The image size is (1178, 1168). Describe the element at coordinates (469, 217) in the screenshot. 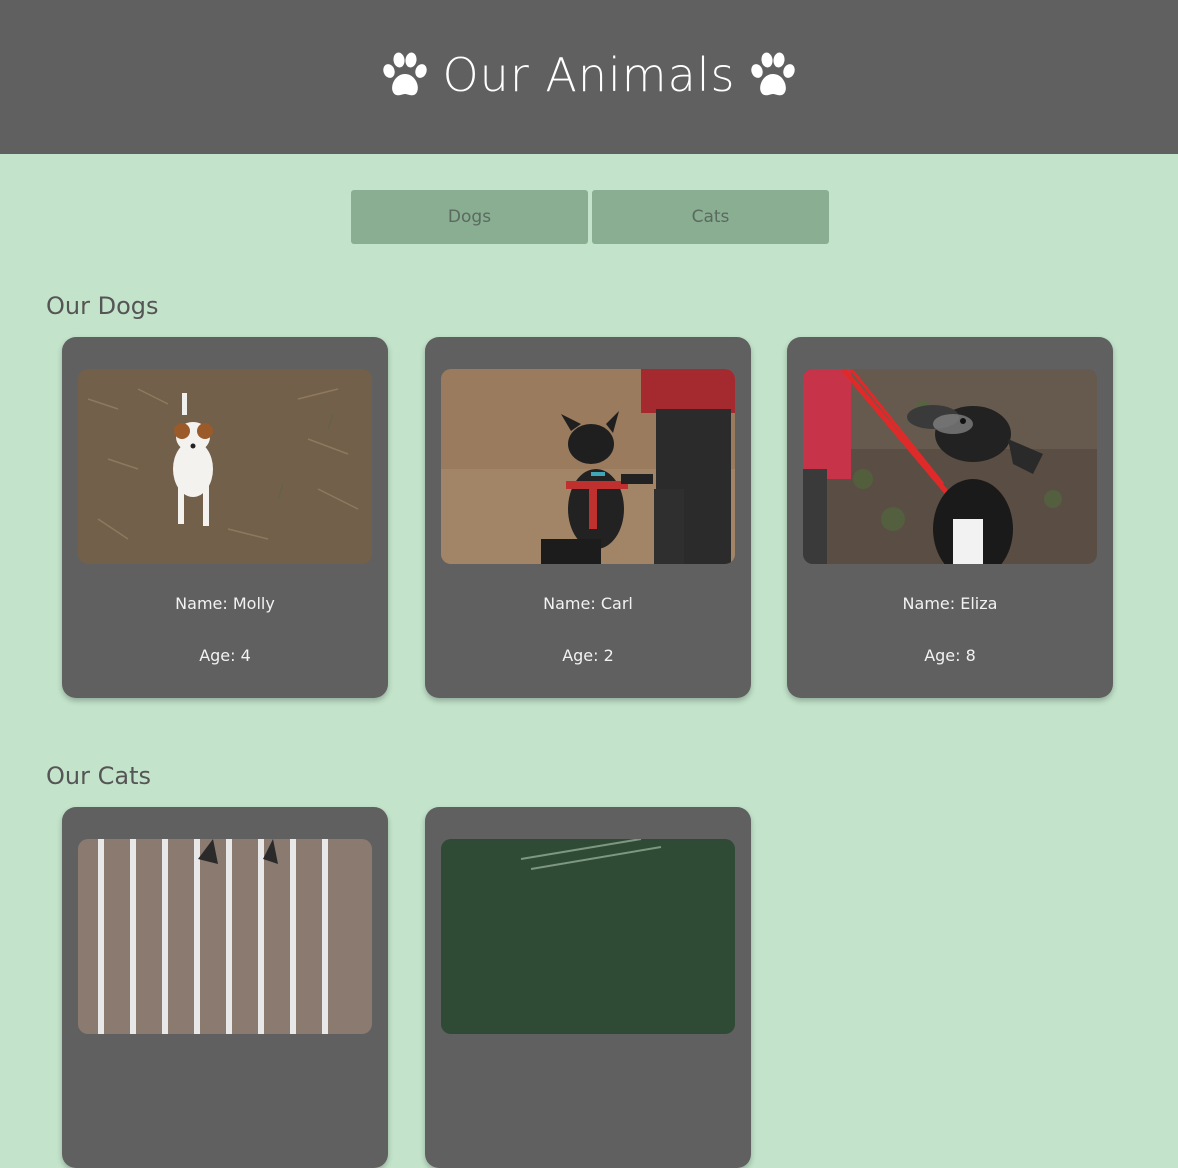

I see `tab-dogs: Dogs` at that location.